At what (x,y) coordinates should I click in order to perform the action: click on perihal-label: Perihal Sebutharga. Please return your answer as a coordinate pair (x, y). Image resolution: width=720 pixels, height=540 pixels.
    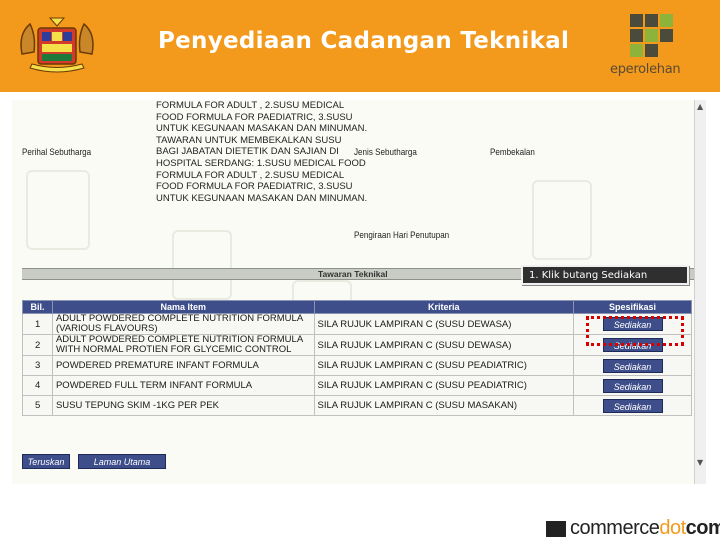
    Looking at the image, I should click on (57, 152).